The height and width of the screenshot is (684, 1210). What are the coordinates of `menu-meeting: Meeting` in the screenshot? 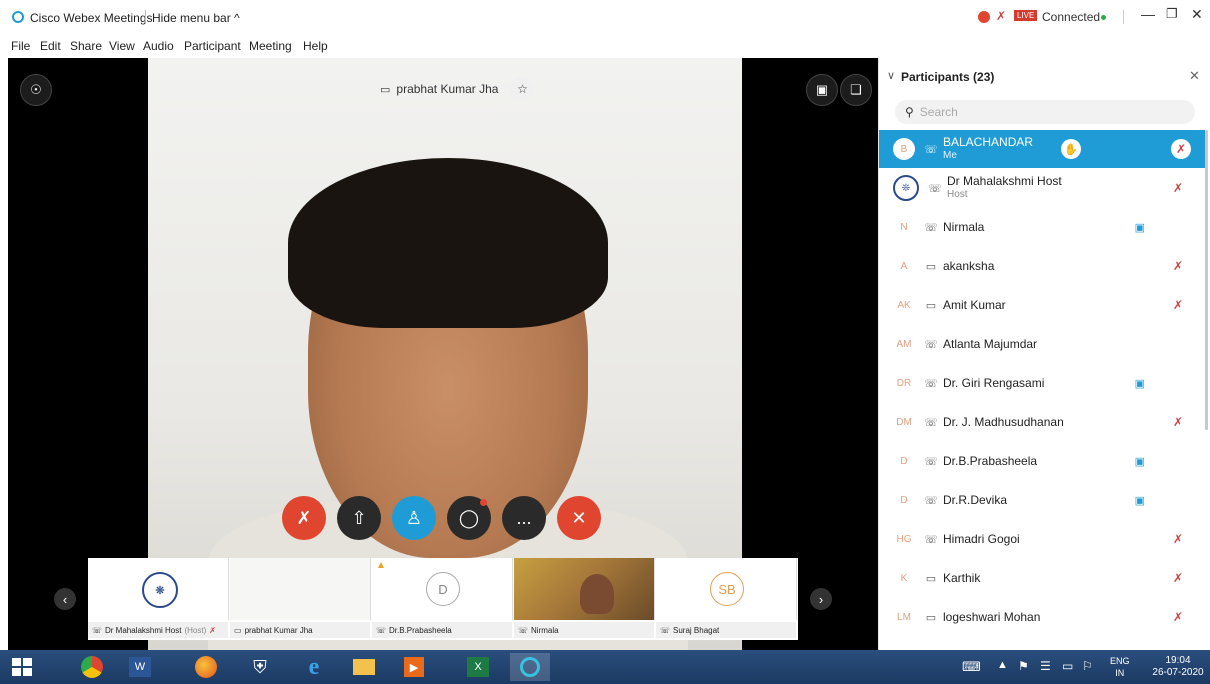 It's located at (270, 46).